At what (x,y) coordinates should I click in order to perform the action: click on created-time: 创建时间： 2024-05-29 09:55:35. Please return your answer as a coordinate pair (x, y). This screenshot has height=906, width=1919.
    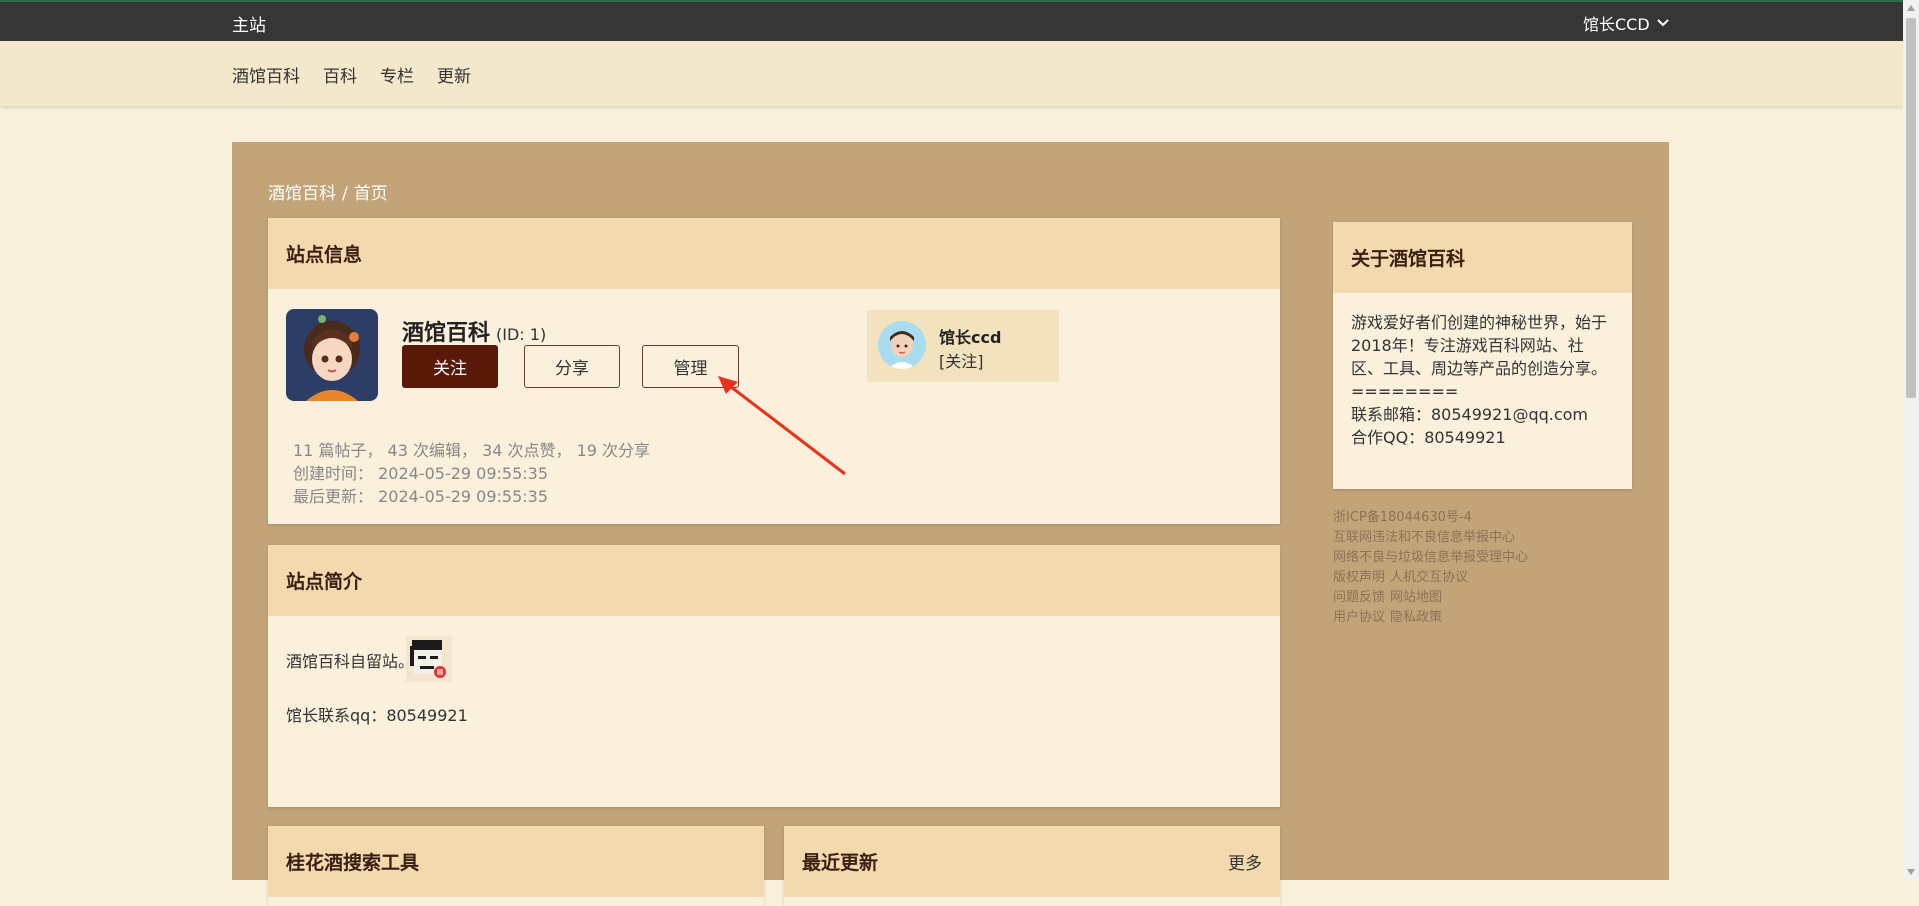
    Looking at the image, I should click on (421, 473).